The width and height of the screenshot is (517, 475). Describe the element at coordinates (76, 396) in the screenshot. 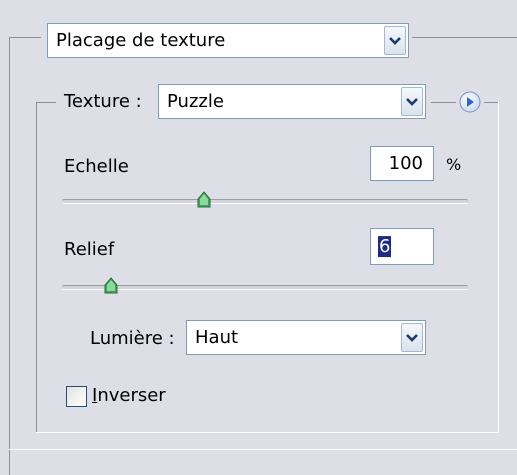

I see `invert-checkbox` at that location.